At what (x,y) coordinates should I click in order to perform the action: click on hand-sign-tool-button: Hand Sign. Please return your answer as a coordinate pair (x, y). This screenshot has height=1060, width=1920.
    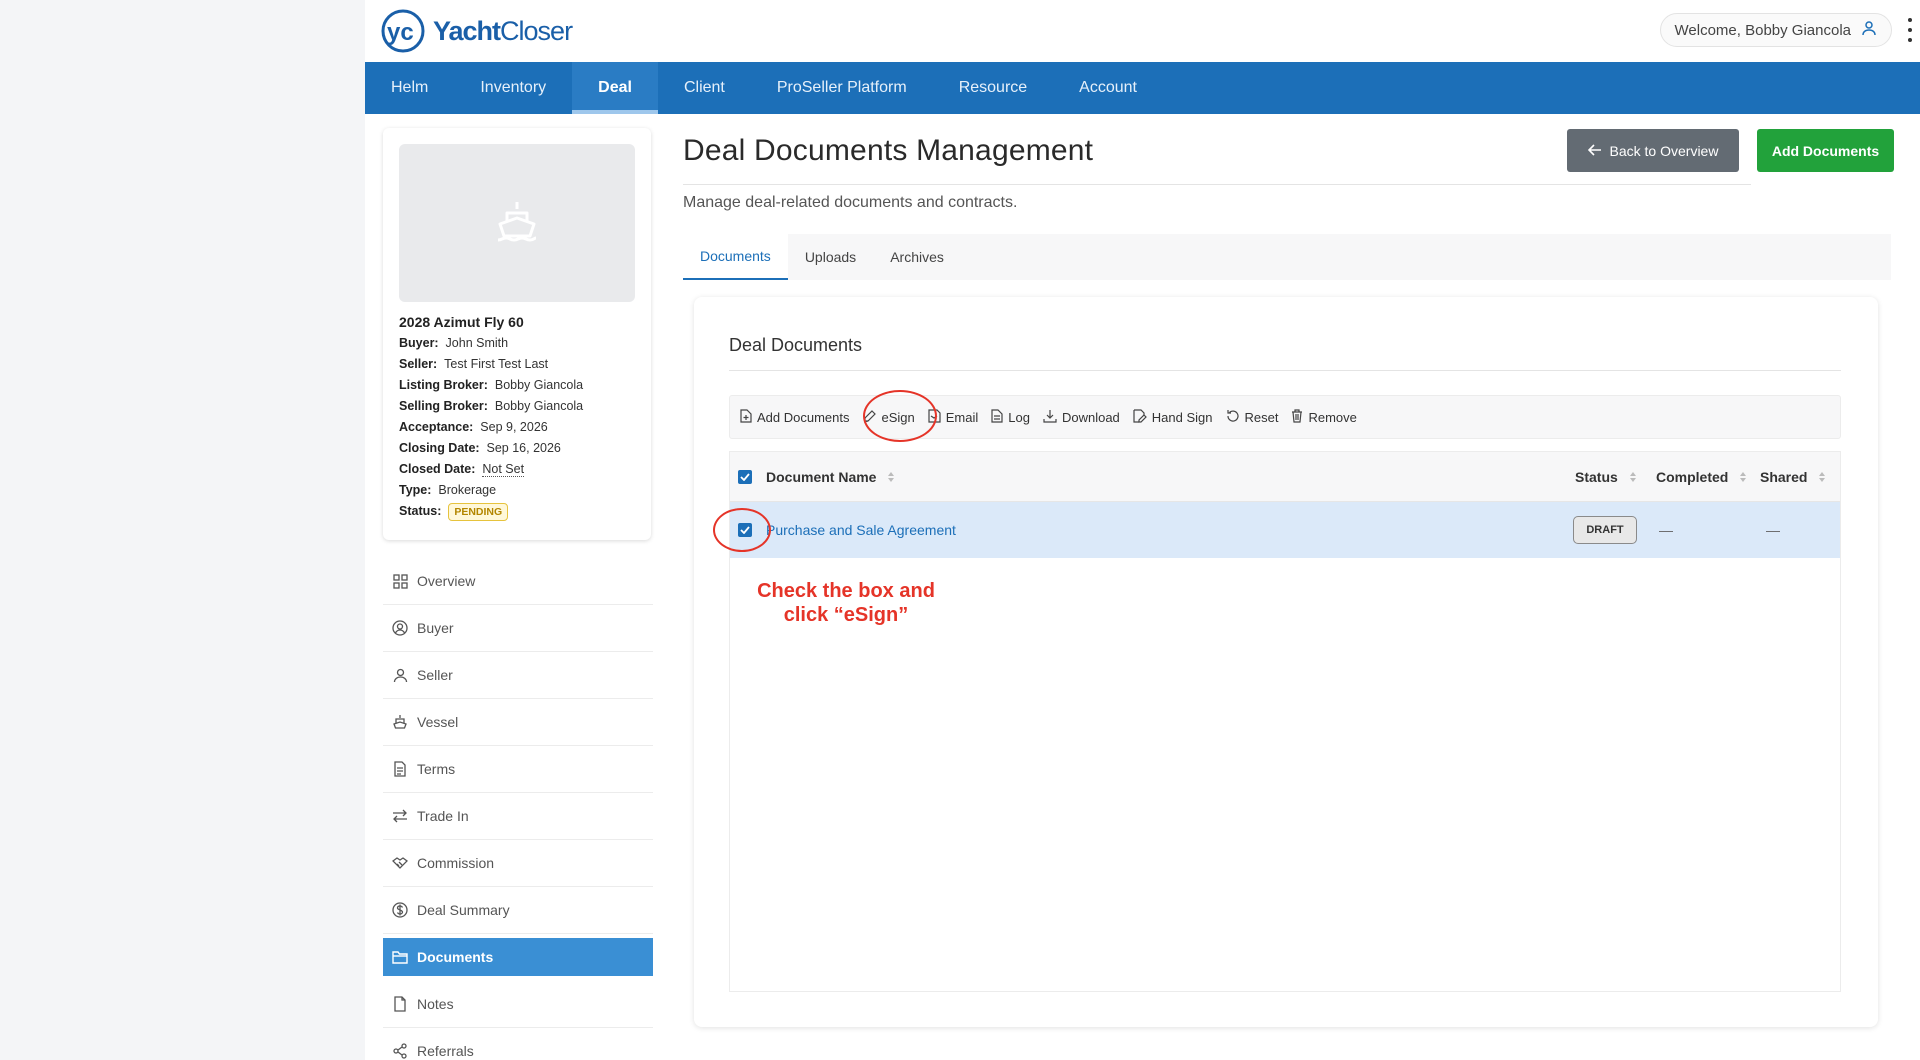
    Looking at the image, I should click on (1173, 417).